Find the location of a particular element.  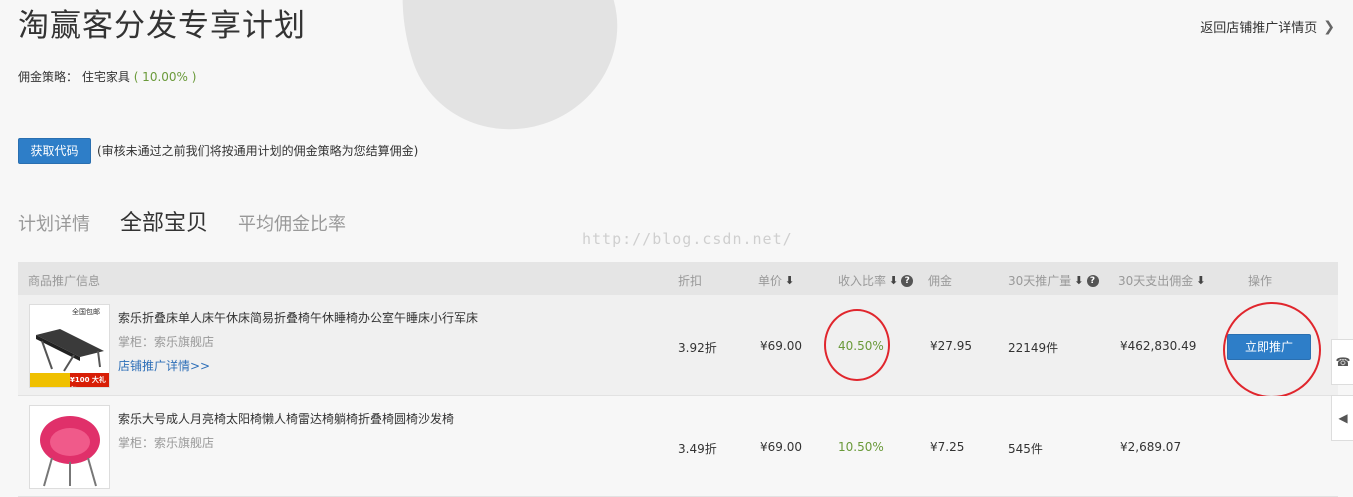

header-action: 操作 is located at coordinates (1260, 281).